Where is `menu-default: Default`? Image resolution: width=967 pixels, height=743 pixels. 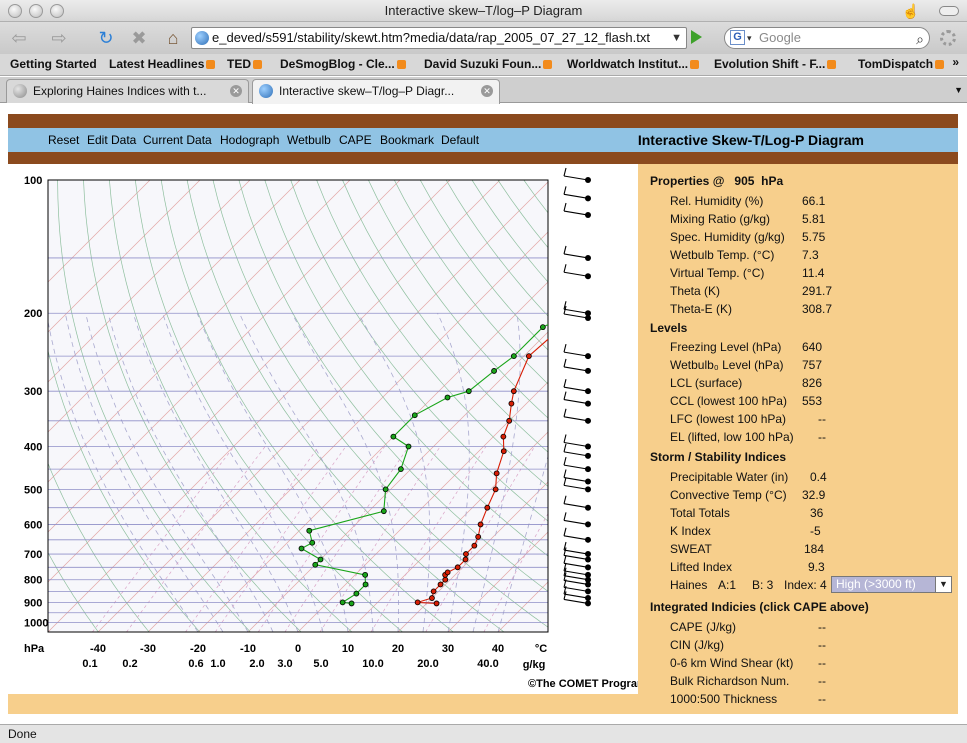 menu-default: Default is located at coordinates (460, 140).